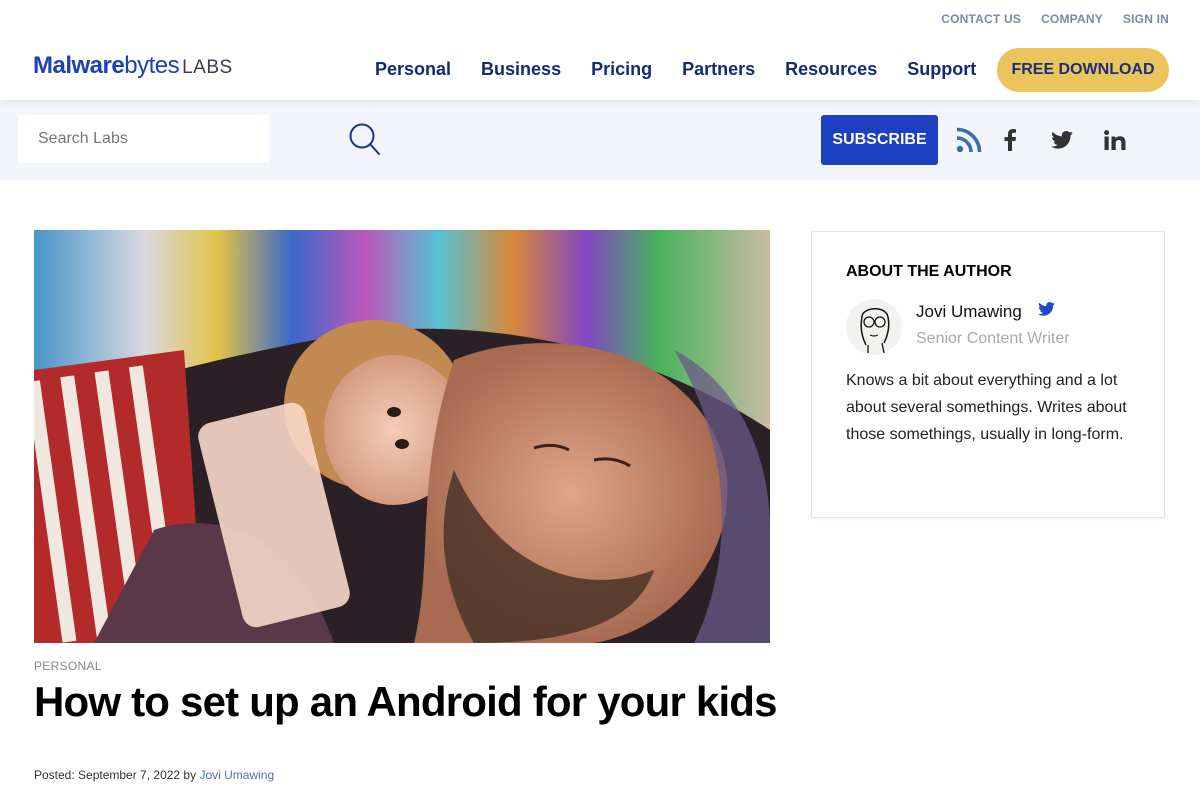 The height and width of the screenshot is (800, 1200). What do you see at coordinates (152, 65) in the screenshot?
I see `logo-text-light: bytes` at bounding box center [152, 65].